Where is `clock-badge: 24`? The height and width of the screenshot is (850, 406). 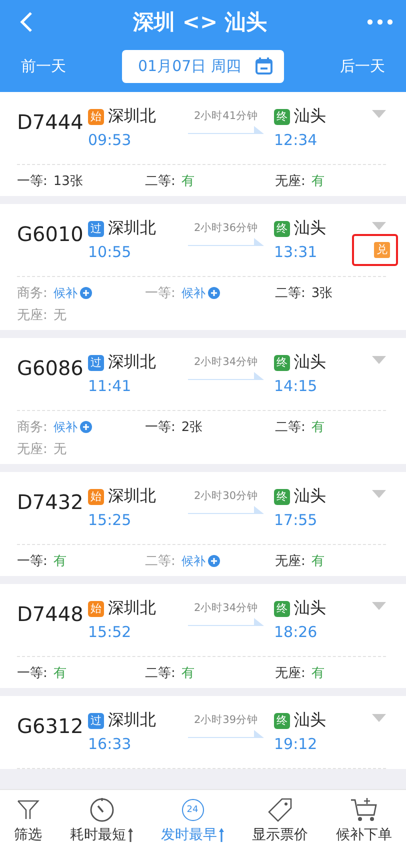 clock-badge: 24 is located at coordinates (193, 809).